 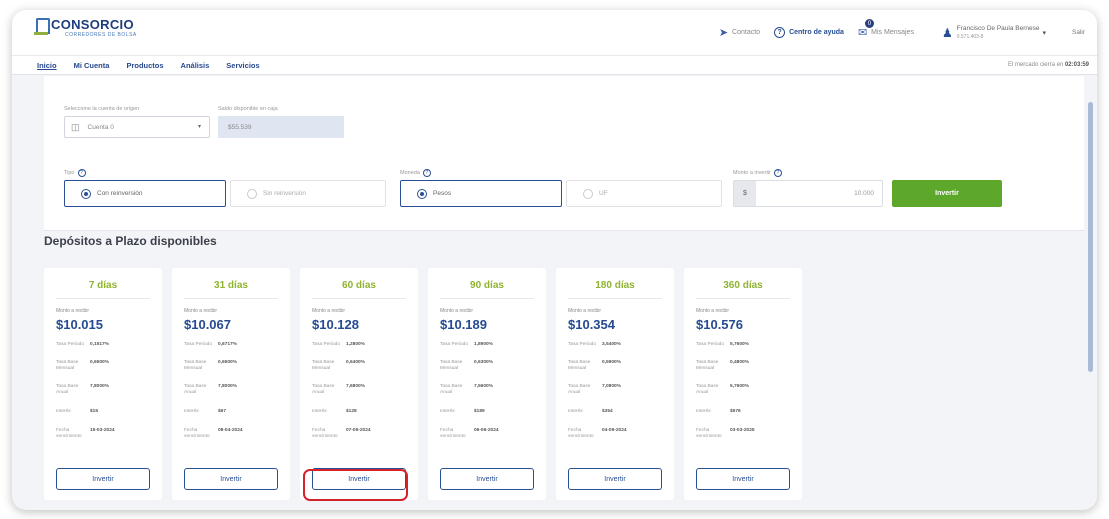 What do you see at coordinates (75, 126) in the screenshot?
I see `wallet-icon: ◫` at bounding box center [75, 126].